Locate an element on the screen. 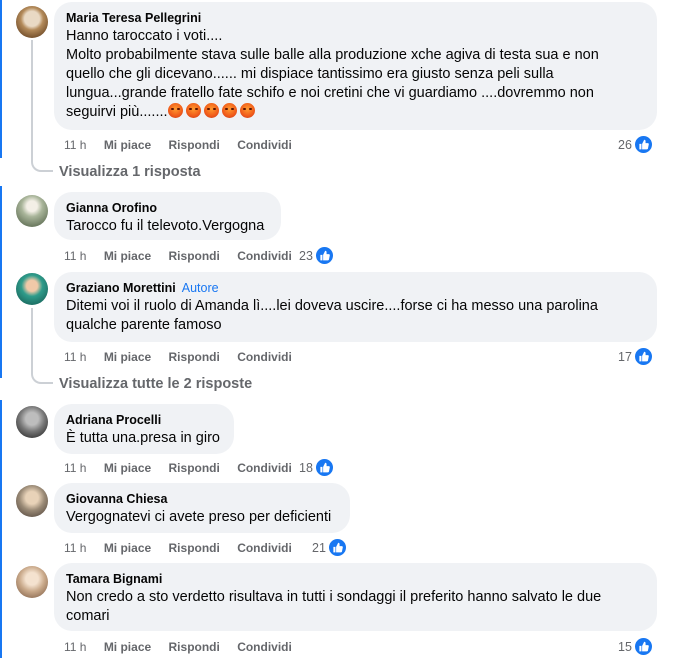 Image resolution: width=697 pixels, height=658 pixels. comment-text-line: comari is located at coordinates (88, 616).